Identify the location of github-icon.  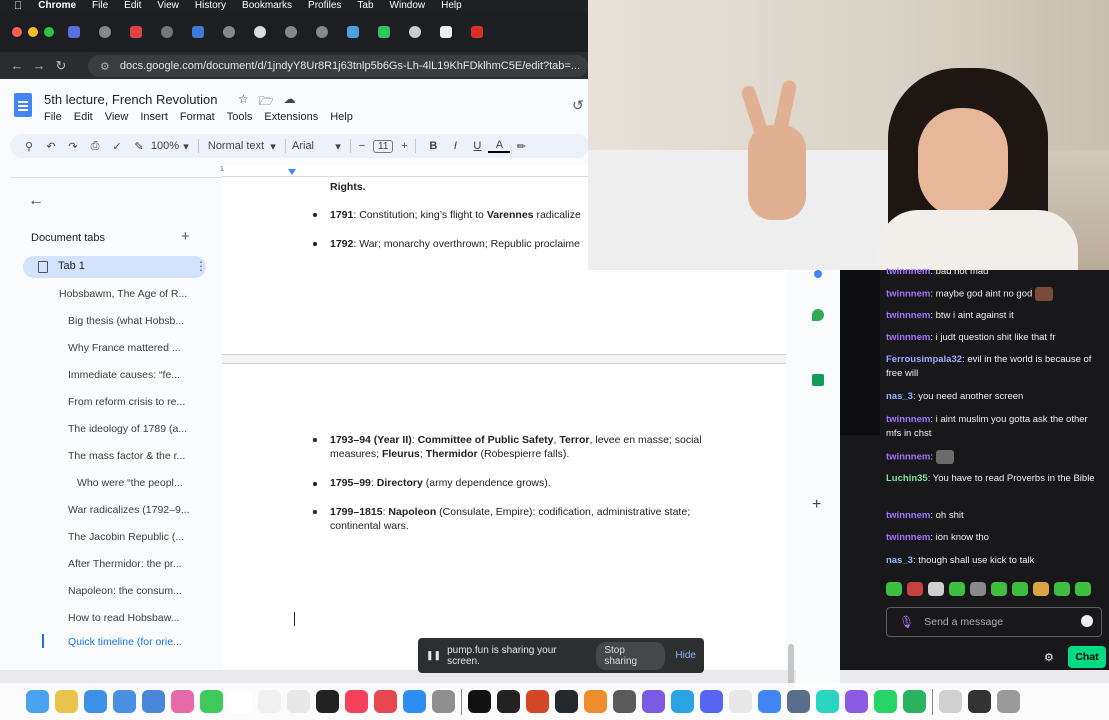
(566, 701).